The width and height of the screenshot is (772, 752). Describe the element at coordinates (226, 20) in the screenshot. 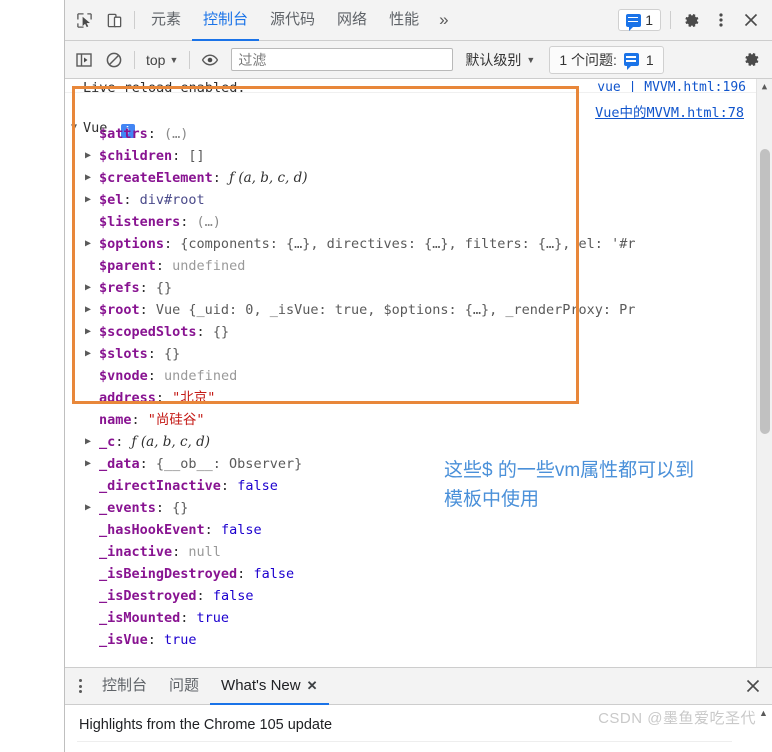

I see `tab-console: 控制台` at that location.